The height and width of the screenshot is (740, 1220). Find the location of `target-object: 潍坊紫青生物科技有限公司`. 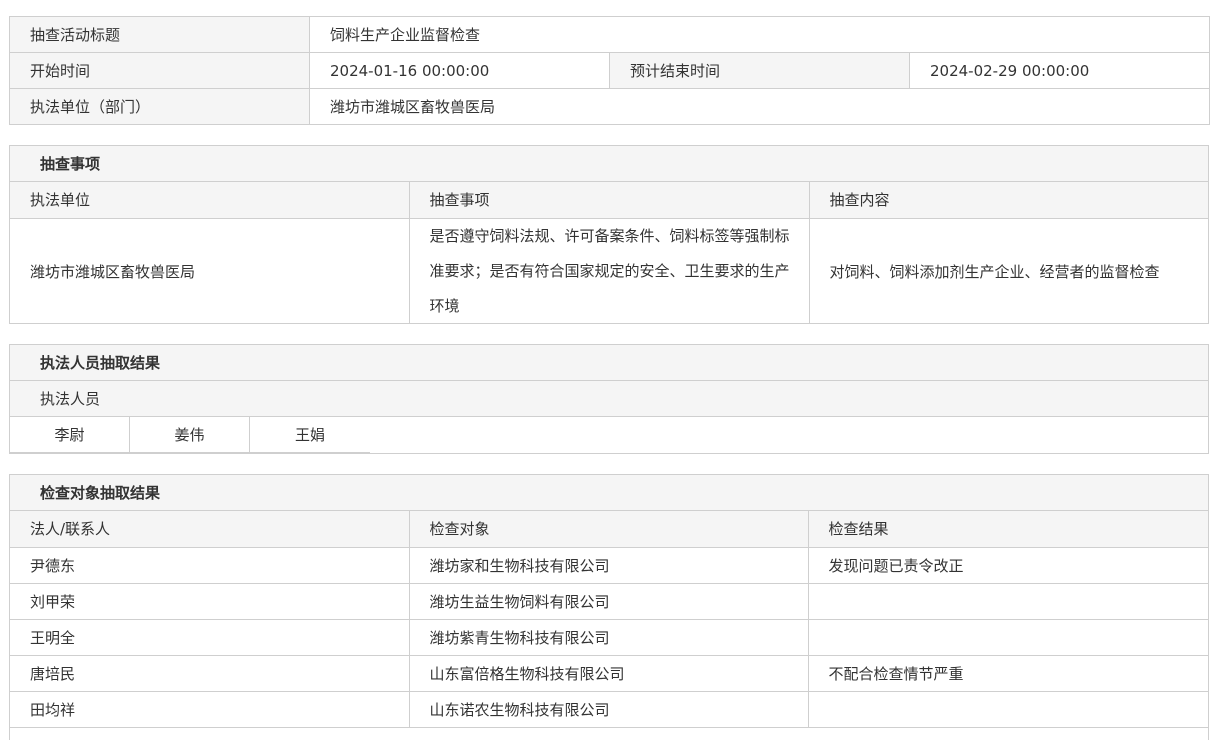

target-object: 潍坊紫青生物科技有限公司 is located at coordinates (609, 637).